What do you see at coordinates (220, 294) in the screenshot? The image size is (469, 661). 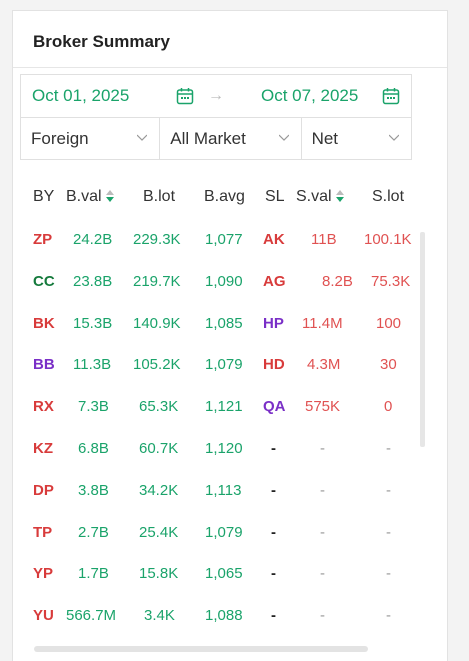 I see `table-row: CC 23.8B 219.7K 1,090 AG 8.2B 75.3K` at bounding box center [220, 294].